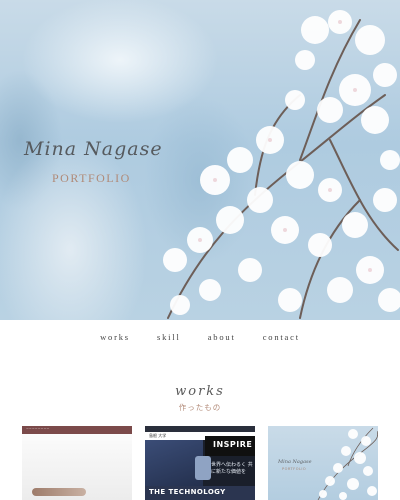  Describe the element at coordinates (222, 337) in the screenshot. I see `nav-item-about: about` at that location.